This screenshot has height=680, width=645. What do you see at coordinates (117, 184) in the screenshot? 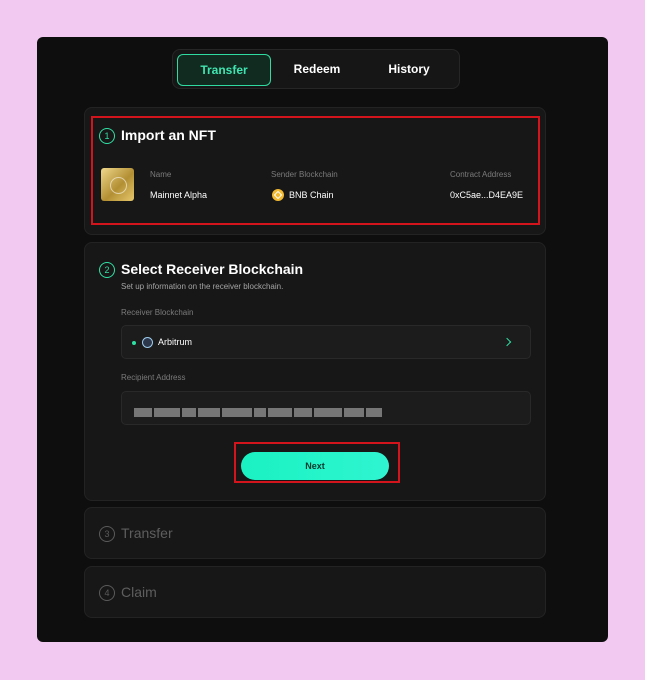
I see `nft-thumbnail` at bounding box center [117, 184].